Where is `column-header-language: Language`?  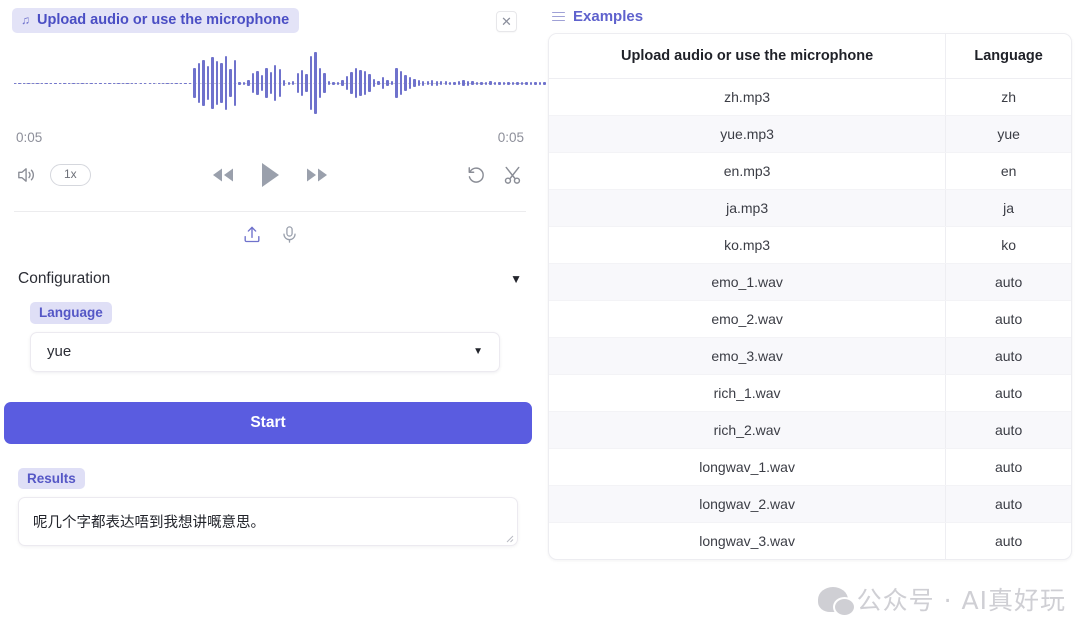
column-header-language: Language is located at coordinates (1008, 56).